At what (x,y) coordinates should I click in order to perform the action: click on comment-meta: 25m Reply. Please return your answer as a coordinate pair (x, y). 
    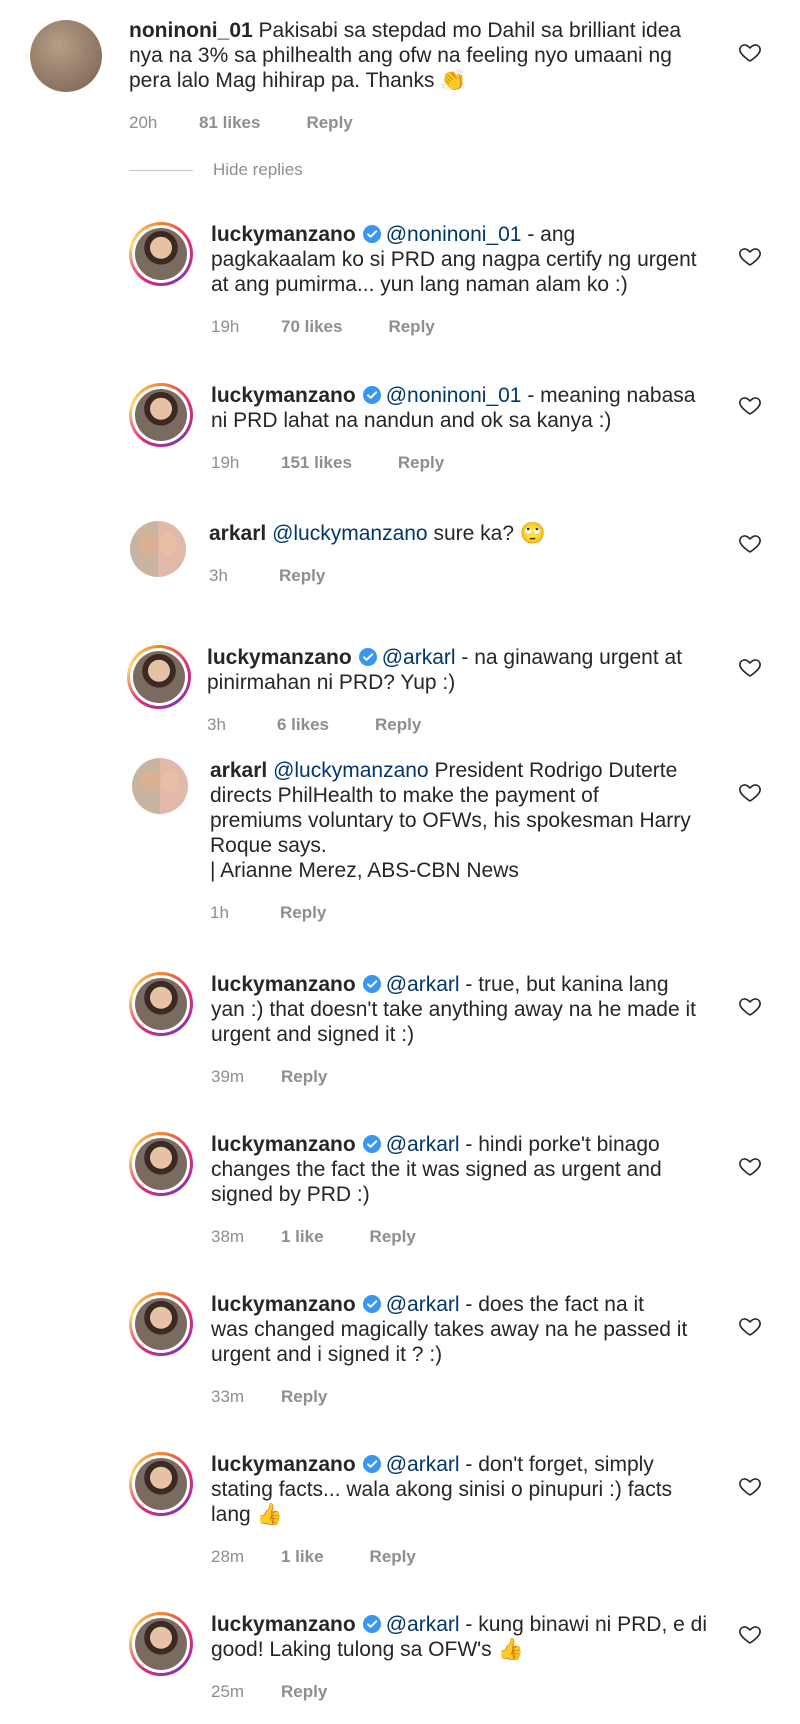
    Looking at the image, I should click on (269, 1692).